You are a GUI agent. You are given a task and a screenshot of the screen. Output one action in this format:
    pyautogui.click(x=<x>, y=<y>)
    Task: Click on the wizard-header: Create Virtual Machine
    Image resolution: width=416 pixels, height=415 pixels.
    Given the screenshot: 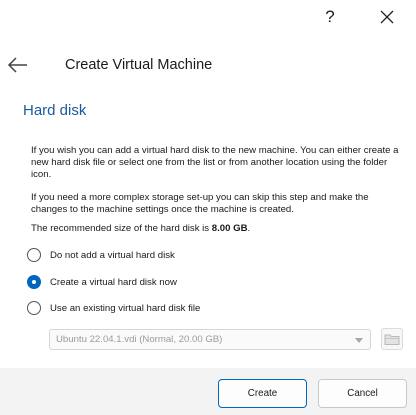 What is the action you would take?
    pyautogui.click(x=208, y=66)
    